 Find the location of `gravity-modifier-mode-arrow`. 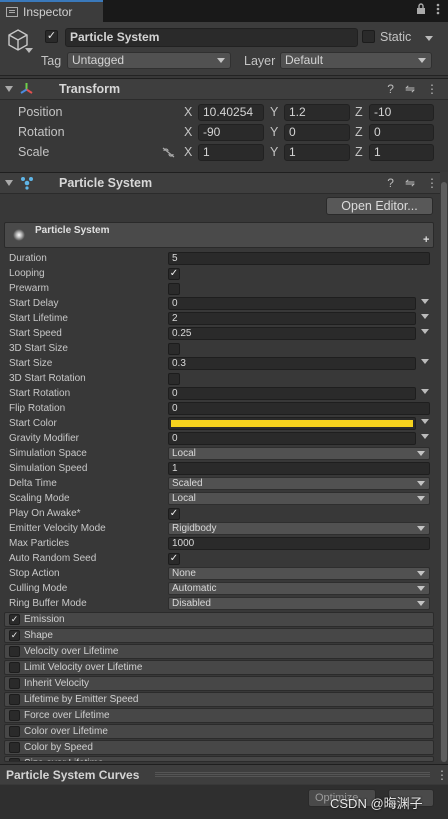

gravity-modifier-mode-arrow is located at coordinates (425, 437).